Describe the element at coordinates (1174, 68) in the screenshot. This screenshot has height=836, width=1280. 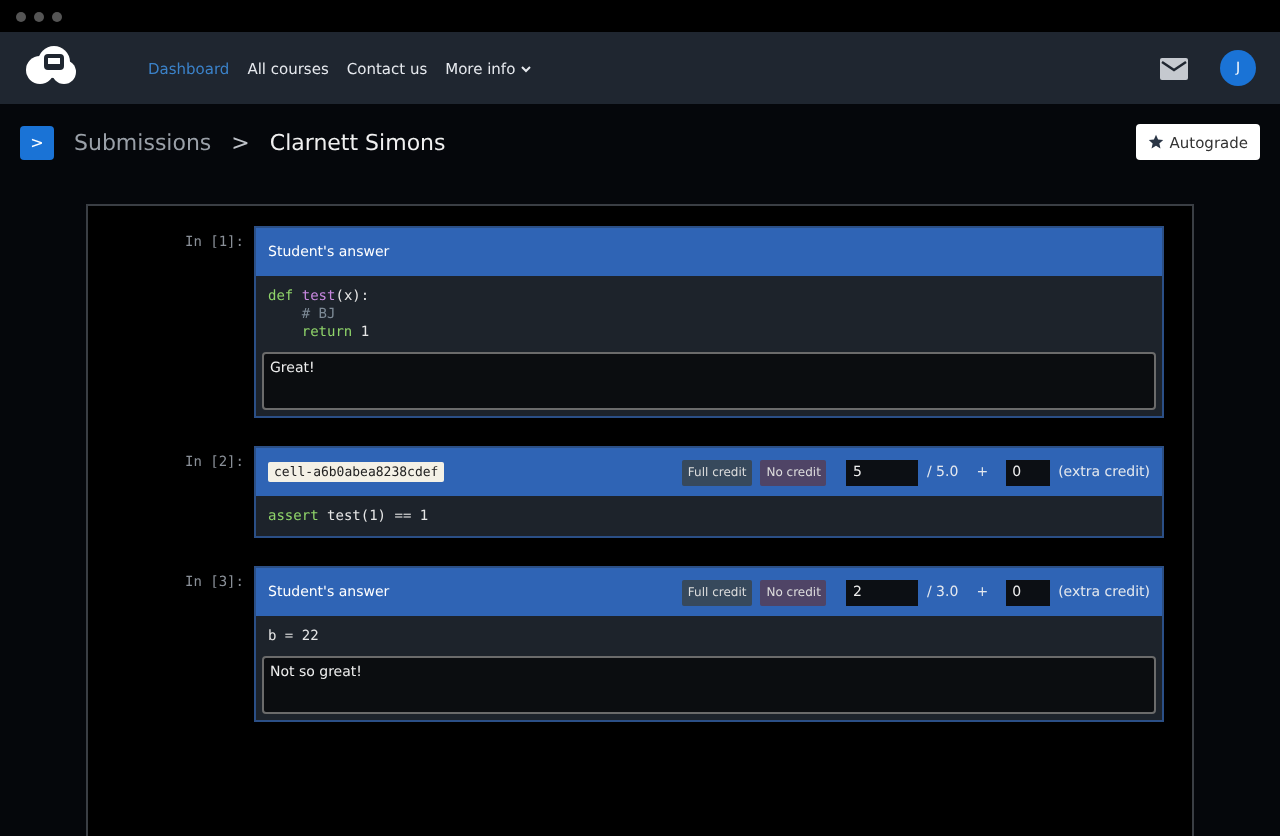
I see `mail-icon` at that location.